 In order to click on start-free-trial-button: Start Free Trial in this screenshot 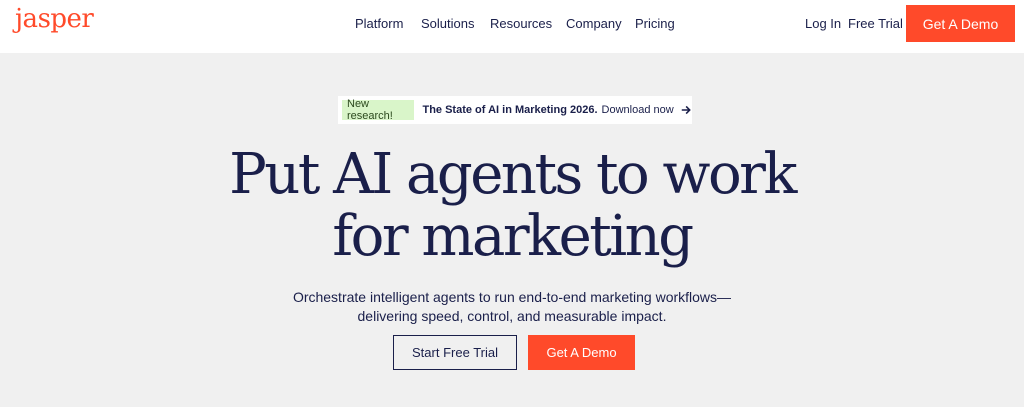, I will do `click(455, 352)`.